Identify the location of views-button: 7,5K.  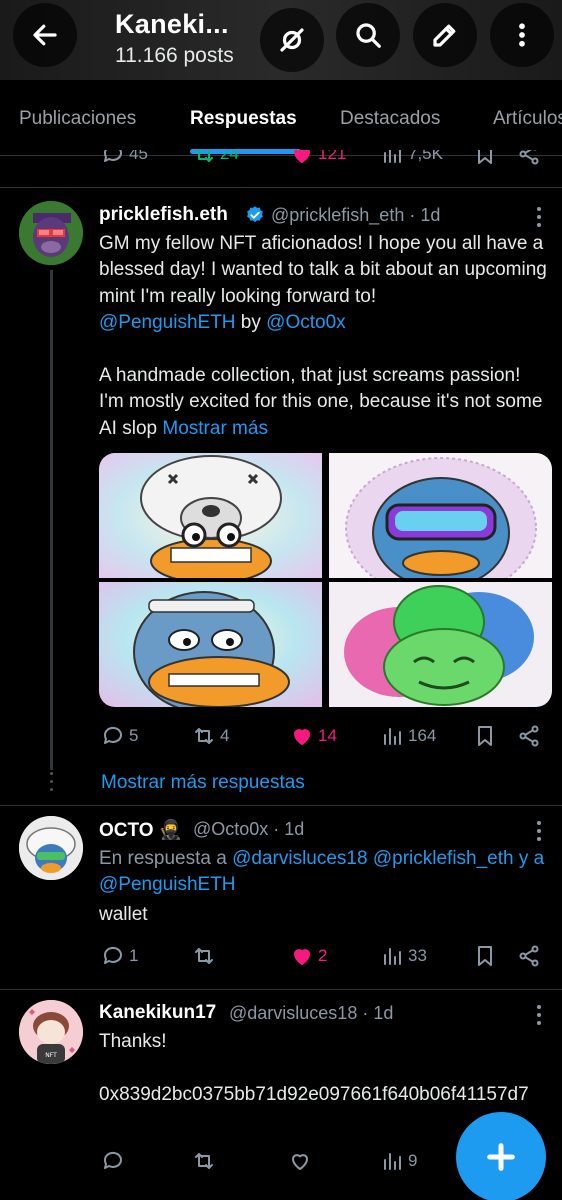
(411, 158).